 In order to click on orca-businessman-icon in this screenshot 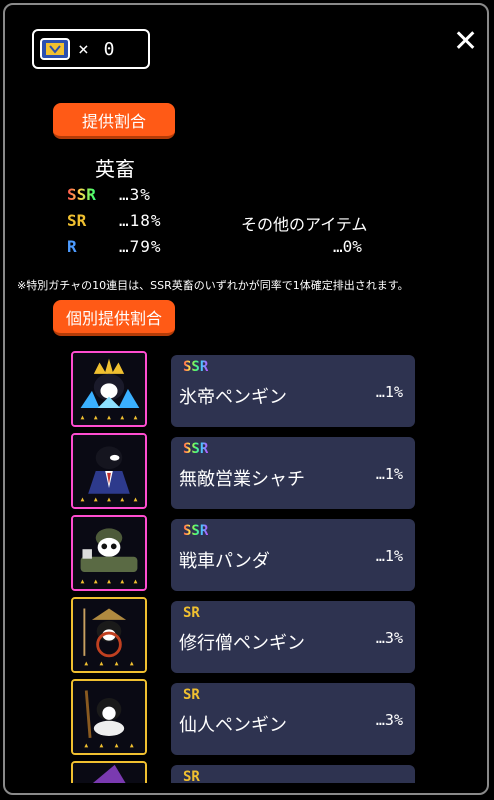, I will do `click(109, 471)`.